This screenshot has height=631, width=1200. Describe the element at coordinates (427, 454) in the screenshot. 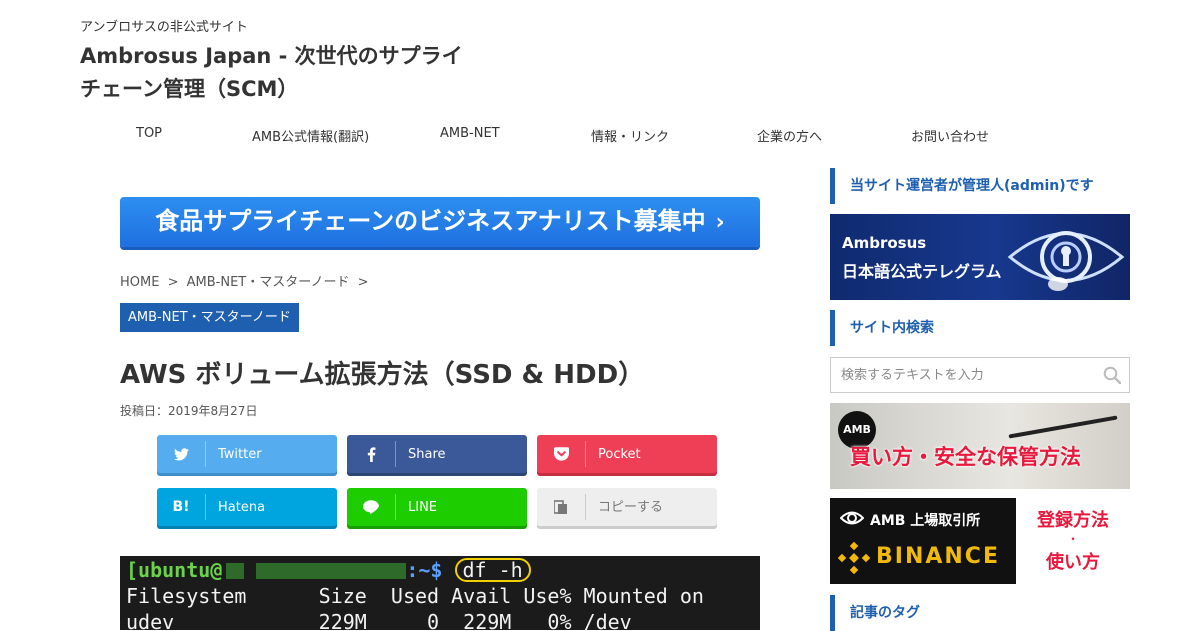

I see `share-facebook-label: Share` at that location.